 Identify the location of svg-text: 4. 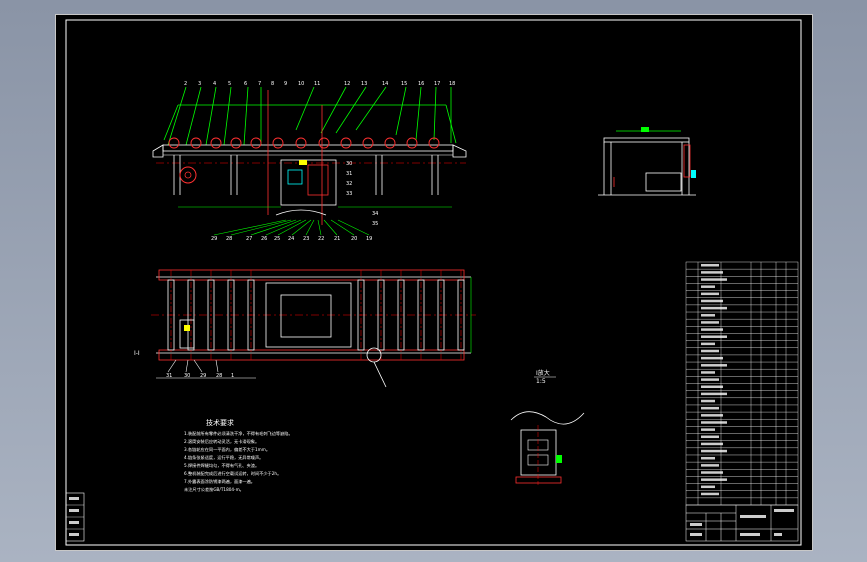
(214, 84).